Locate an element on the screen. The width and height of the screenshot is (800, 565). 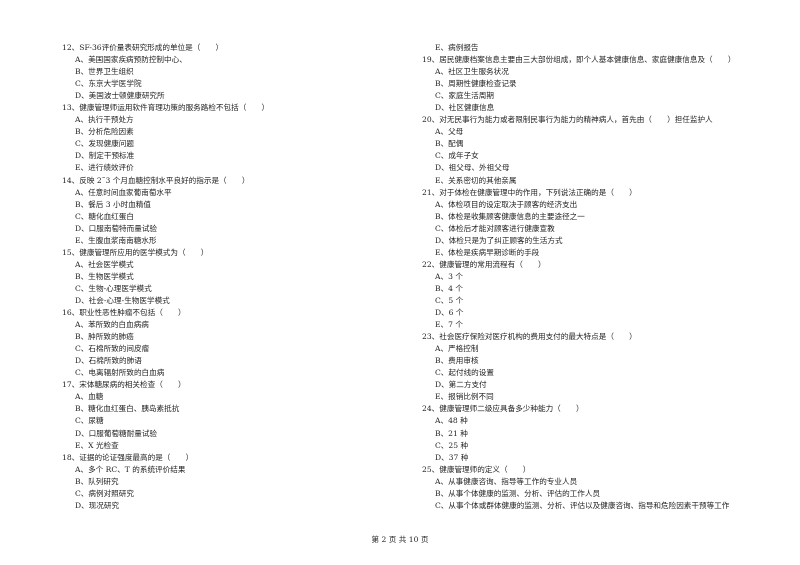
question-text: 24、健康管理师二级应具备多少种能力（ ） is located at coordinates (503, 409).